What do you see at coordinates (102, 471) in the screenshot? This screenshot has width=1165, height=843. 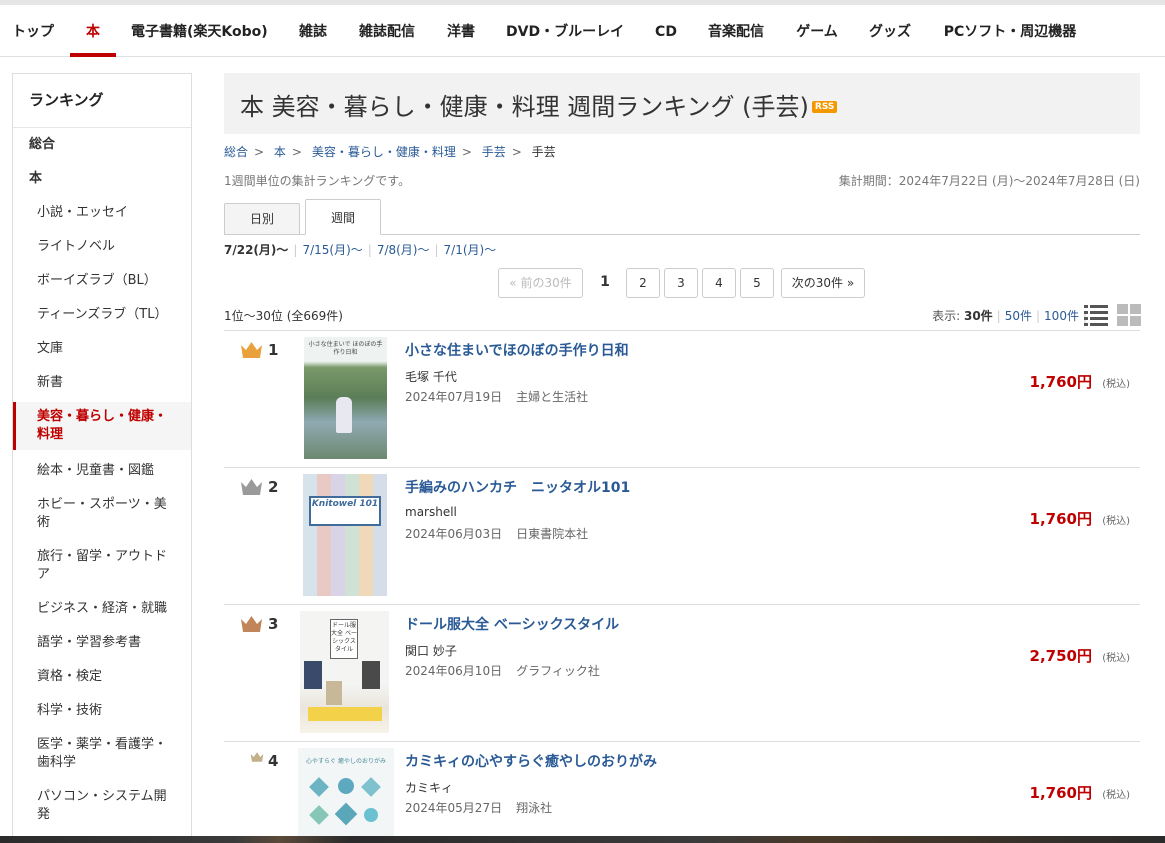 I see `sidebar-item-picture-books: 絵本・児童書・図鑑` at bounding box center [102, 471].